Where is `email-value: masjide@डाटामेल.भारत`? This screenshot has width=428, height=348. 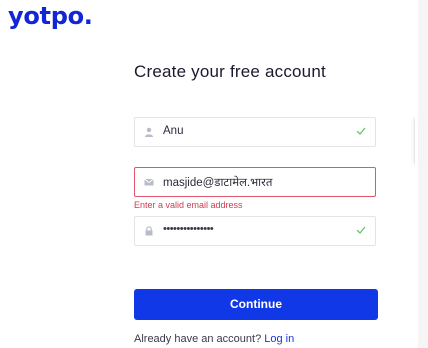 email-value: masjide@डाटामेल.भारत is located at coordinates (218, 183).